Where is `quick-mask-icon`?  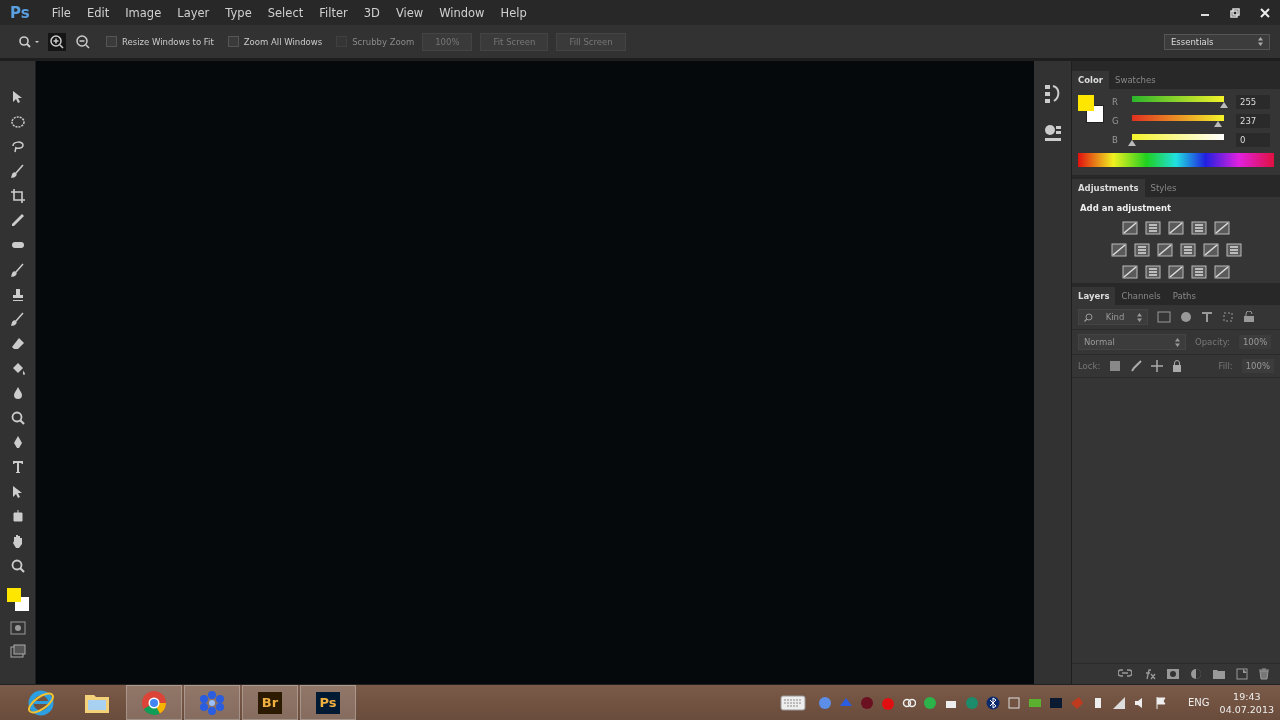 quick-mask-icon is located at coordinates (17, 628).